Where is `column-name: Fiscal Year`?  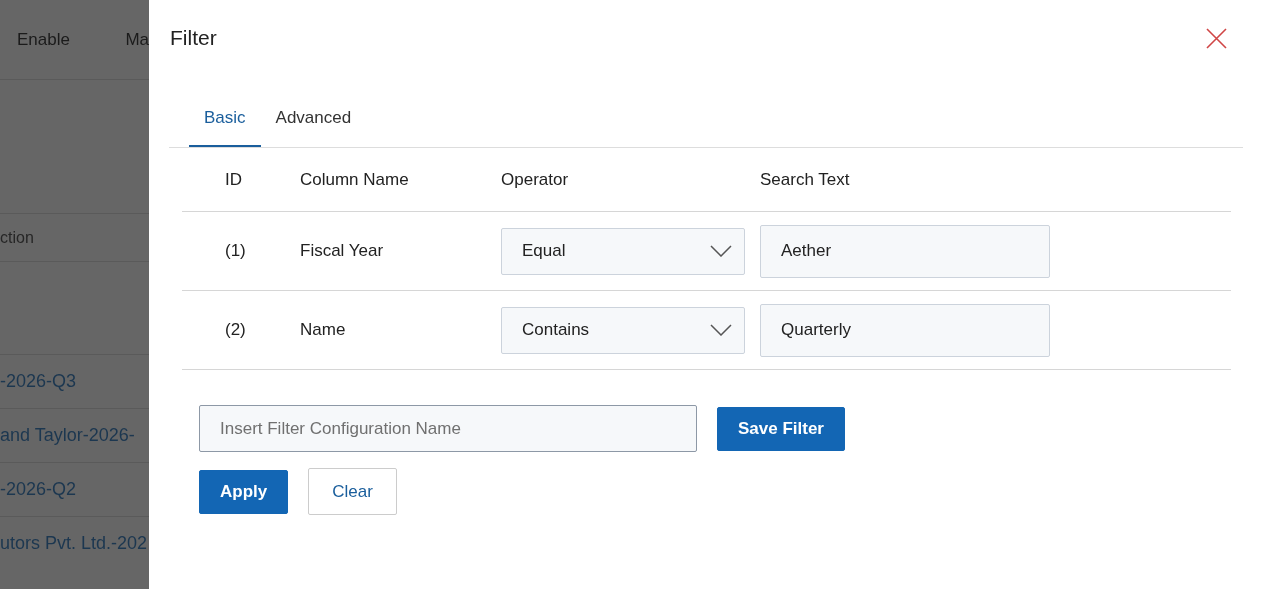
column-name: Fiscal Year is located at coordinates (342, 251).